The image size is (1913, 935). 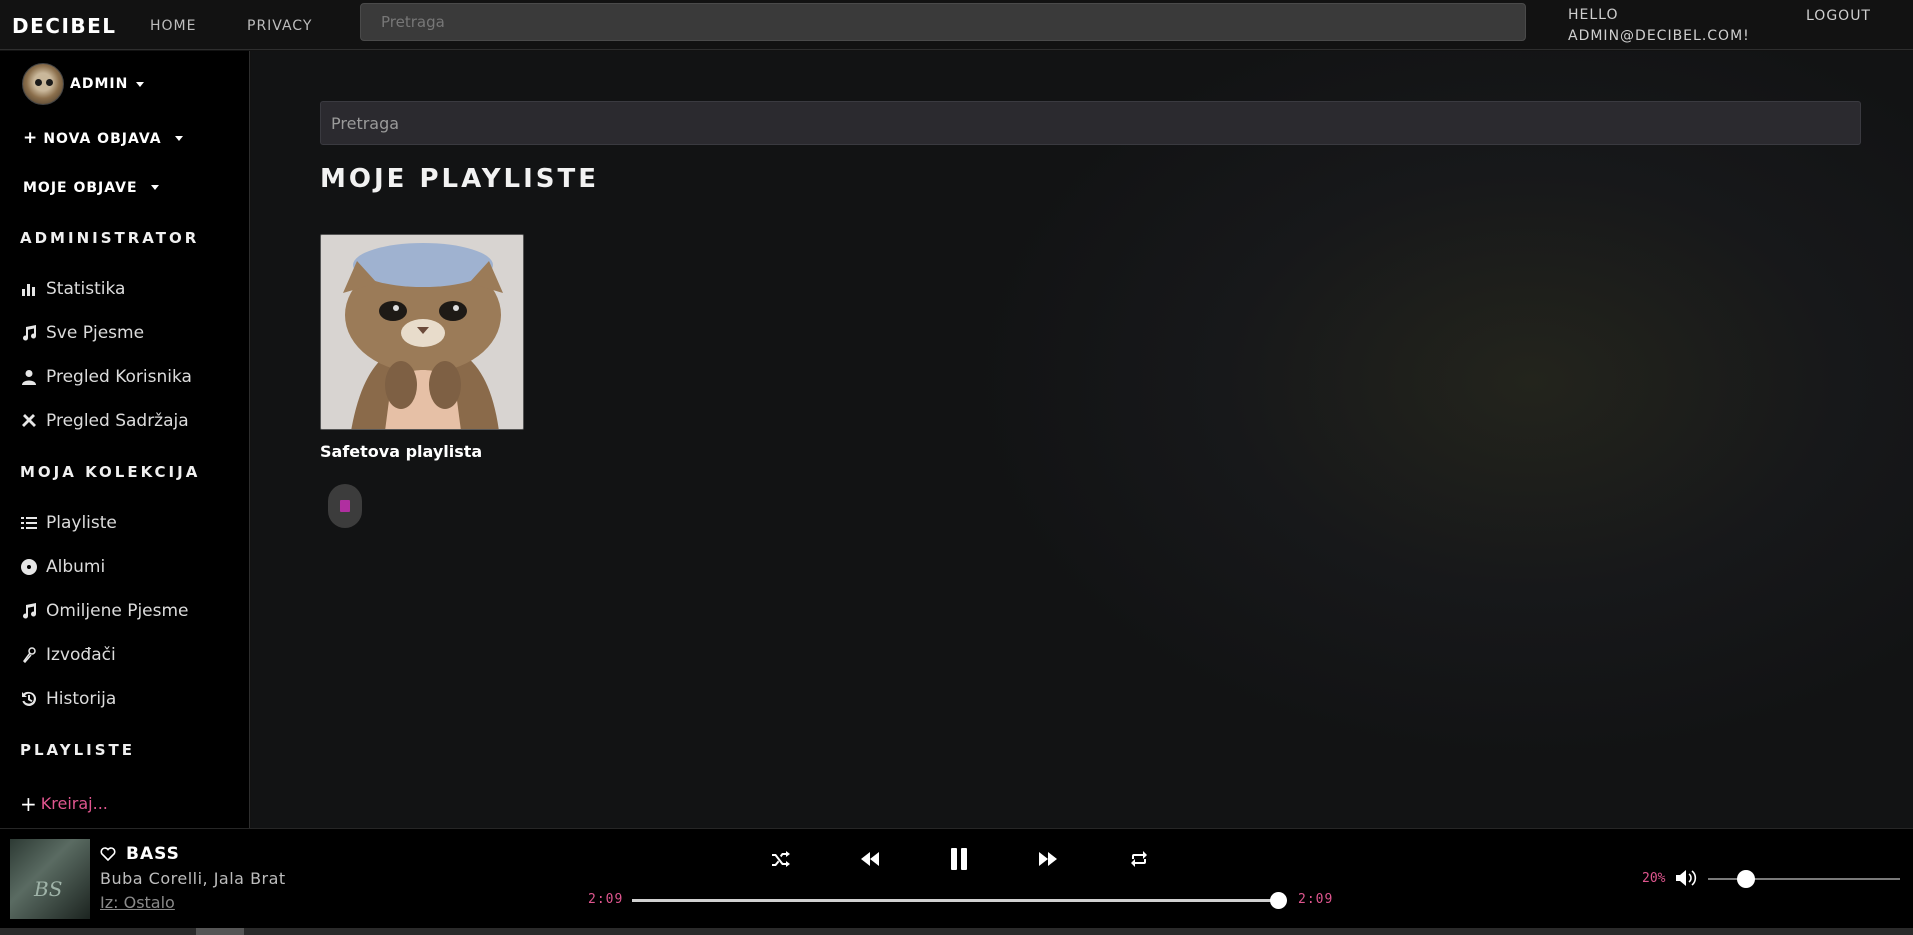 I want to click on sidebar-item-sve-pjesme: Sve Pjesme, so click(x=82, y=333).